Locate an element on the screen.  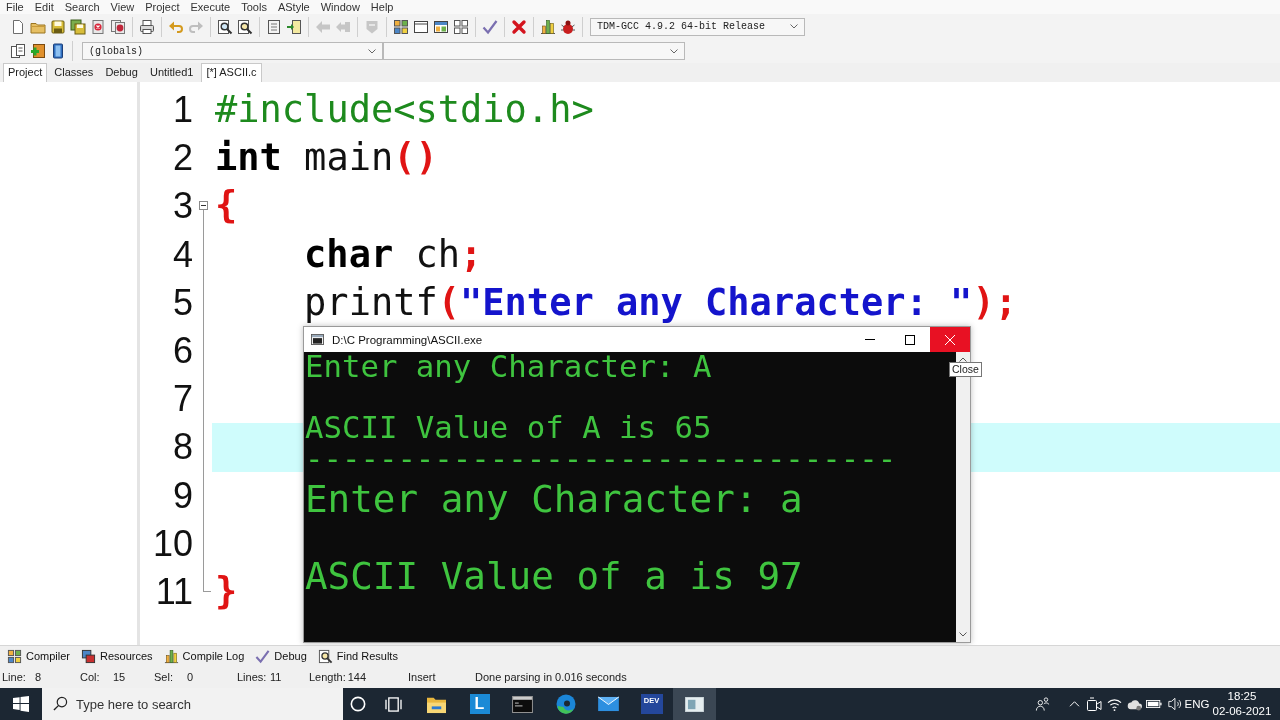
line-number: 5 is located at coordinates (182, 302).